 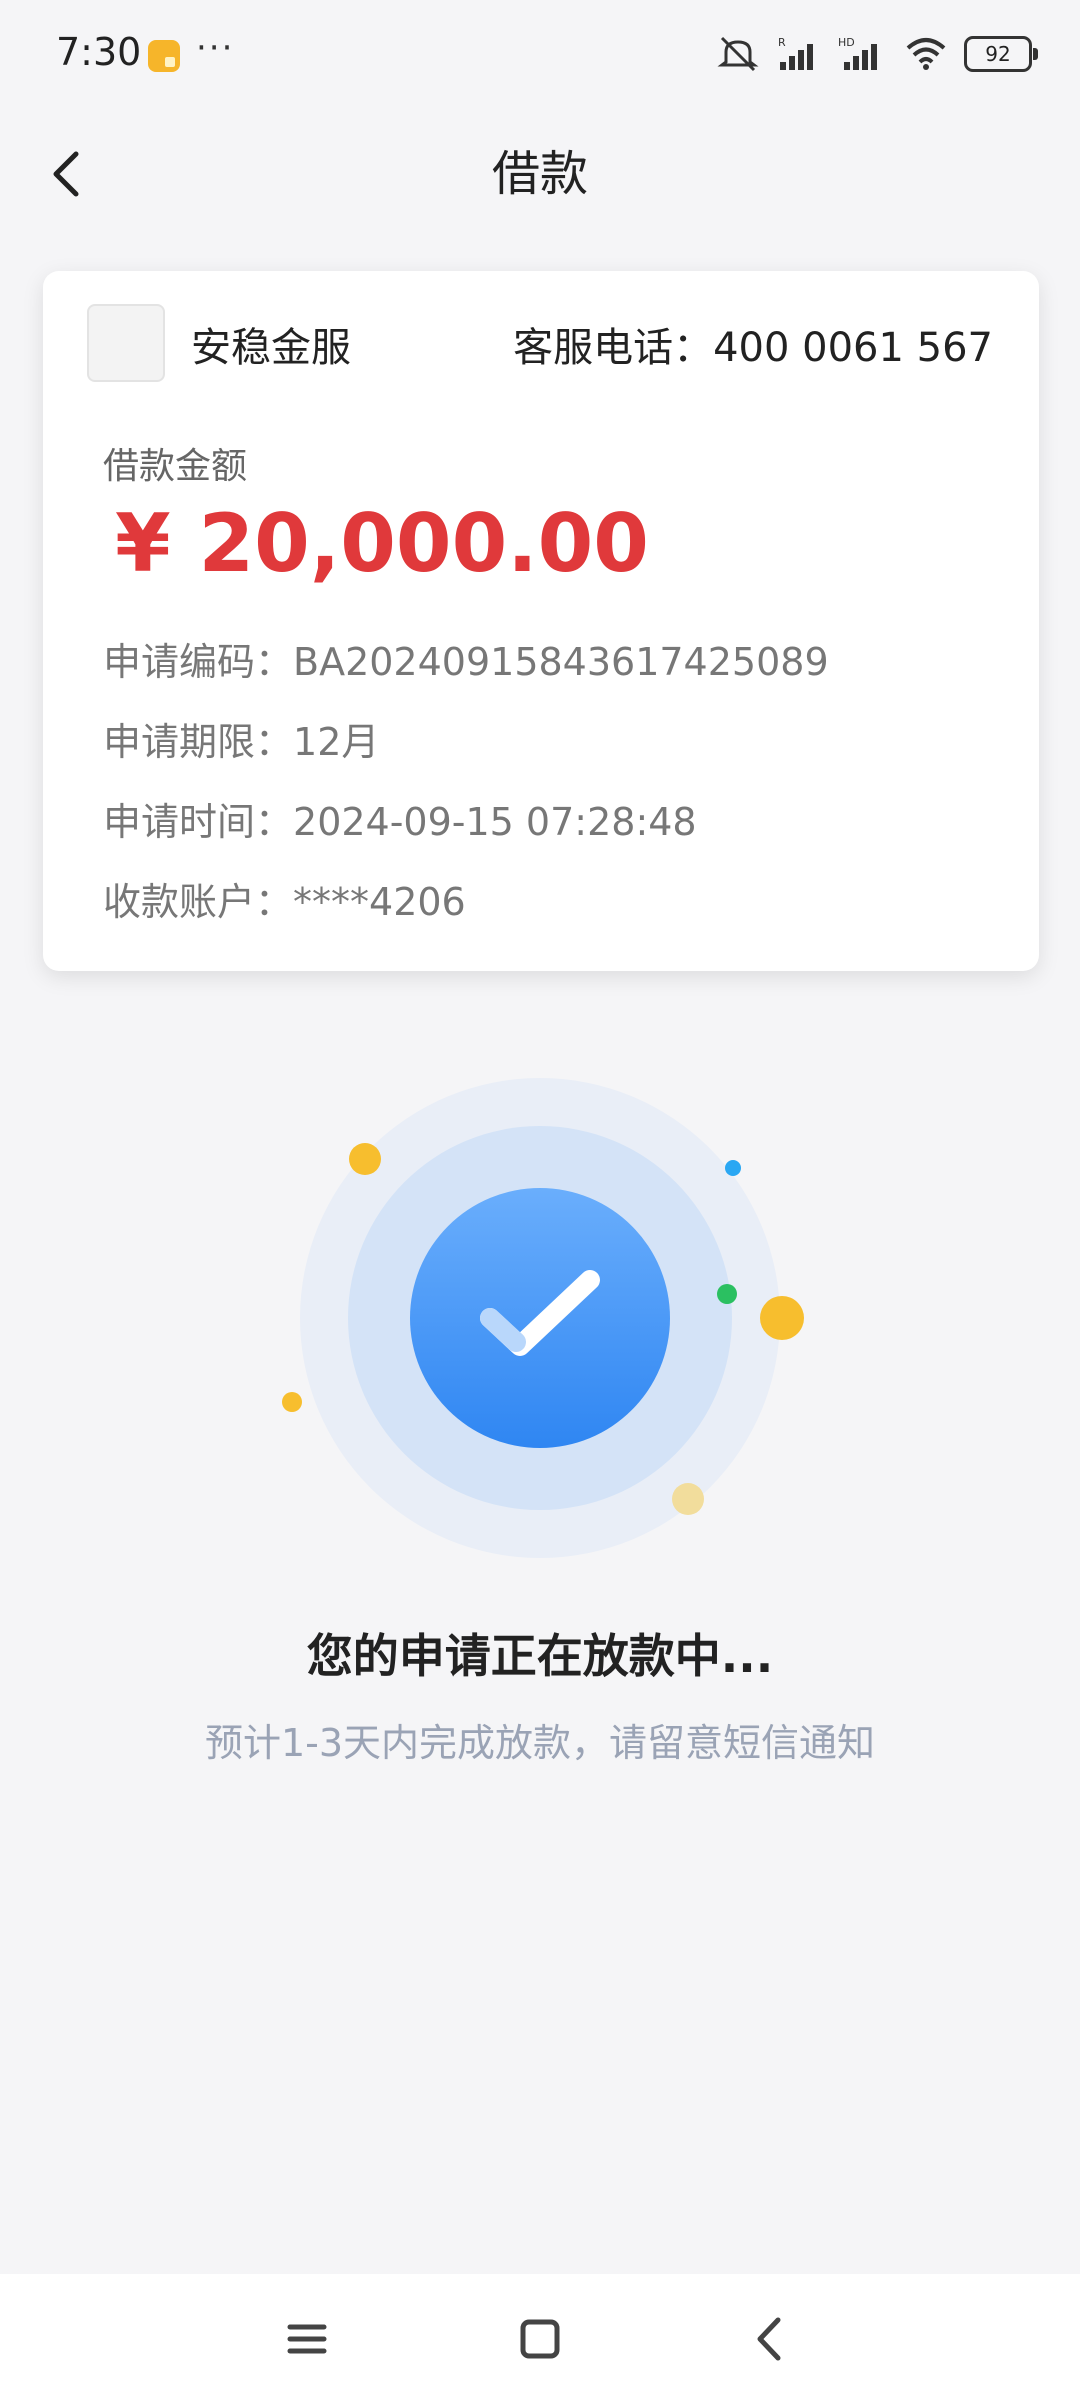 I want to click on application-term-row: 申请期限：12月, so click(x=241, y=738).